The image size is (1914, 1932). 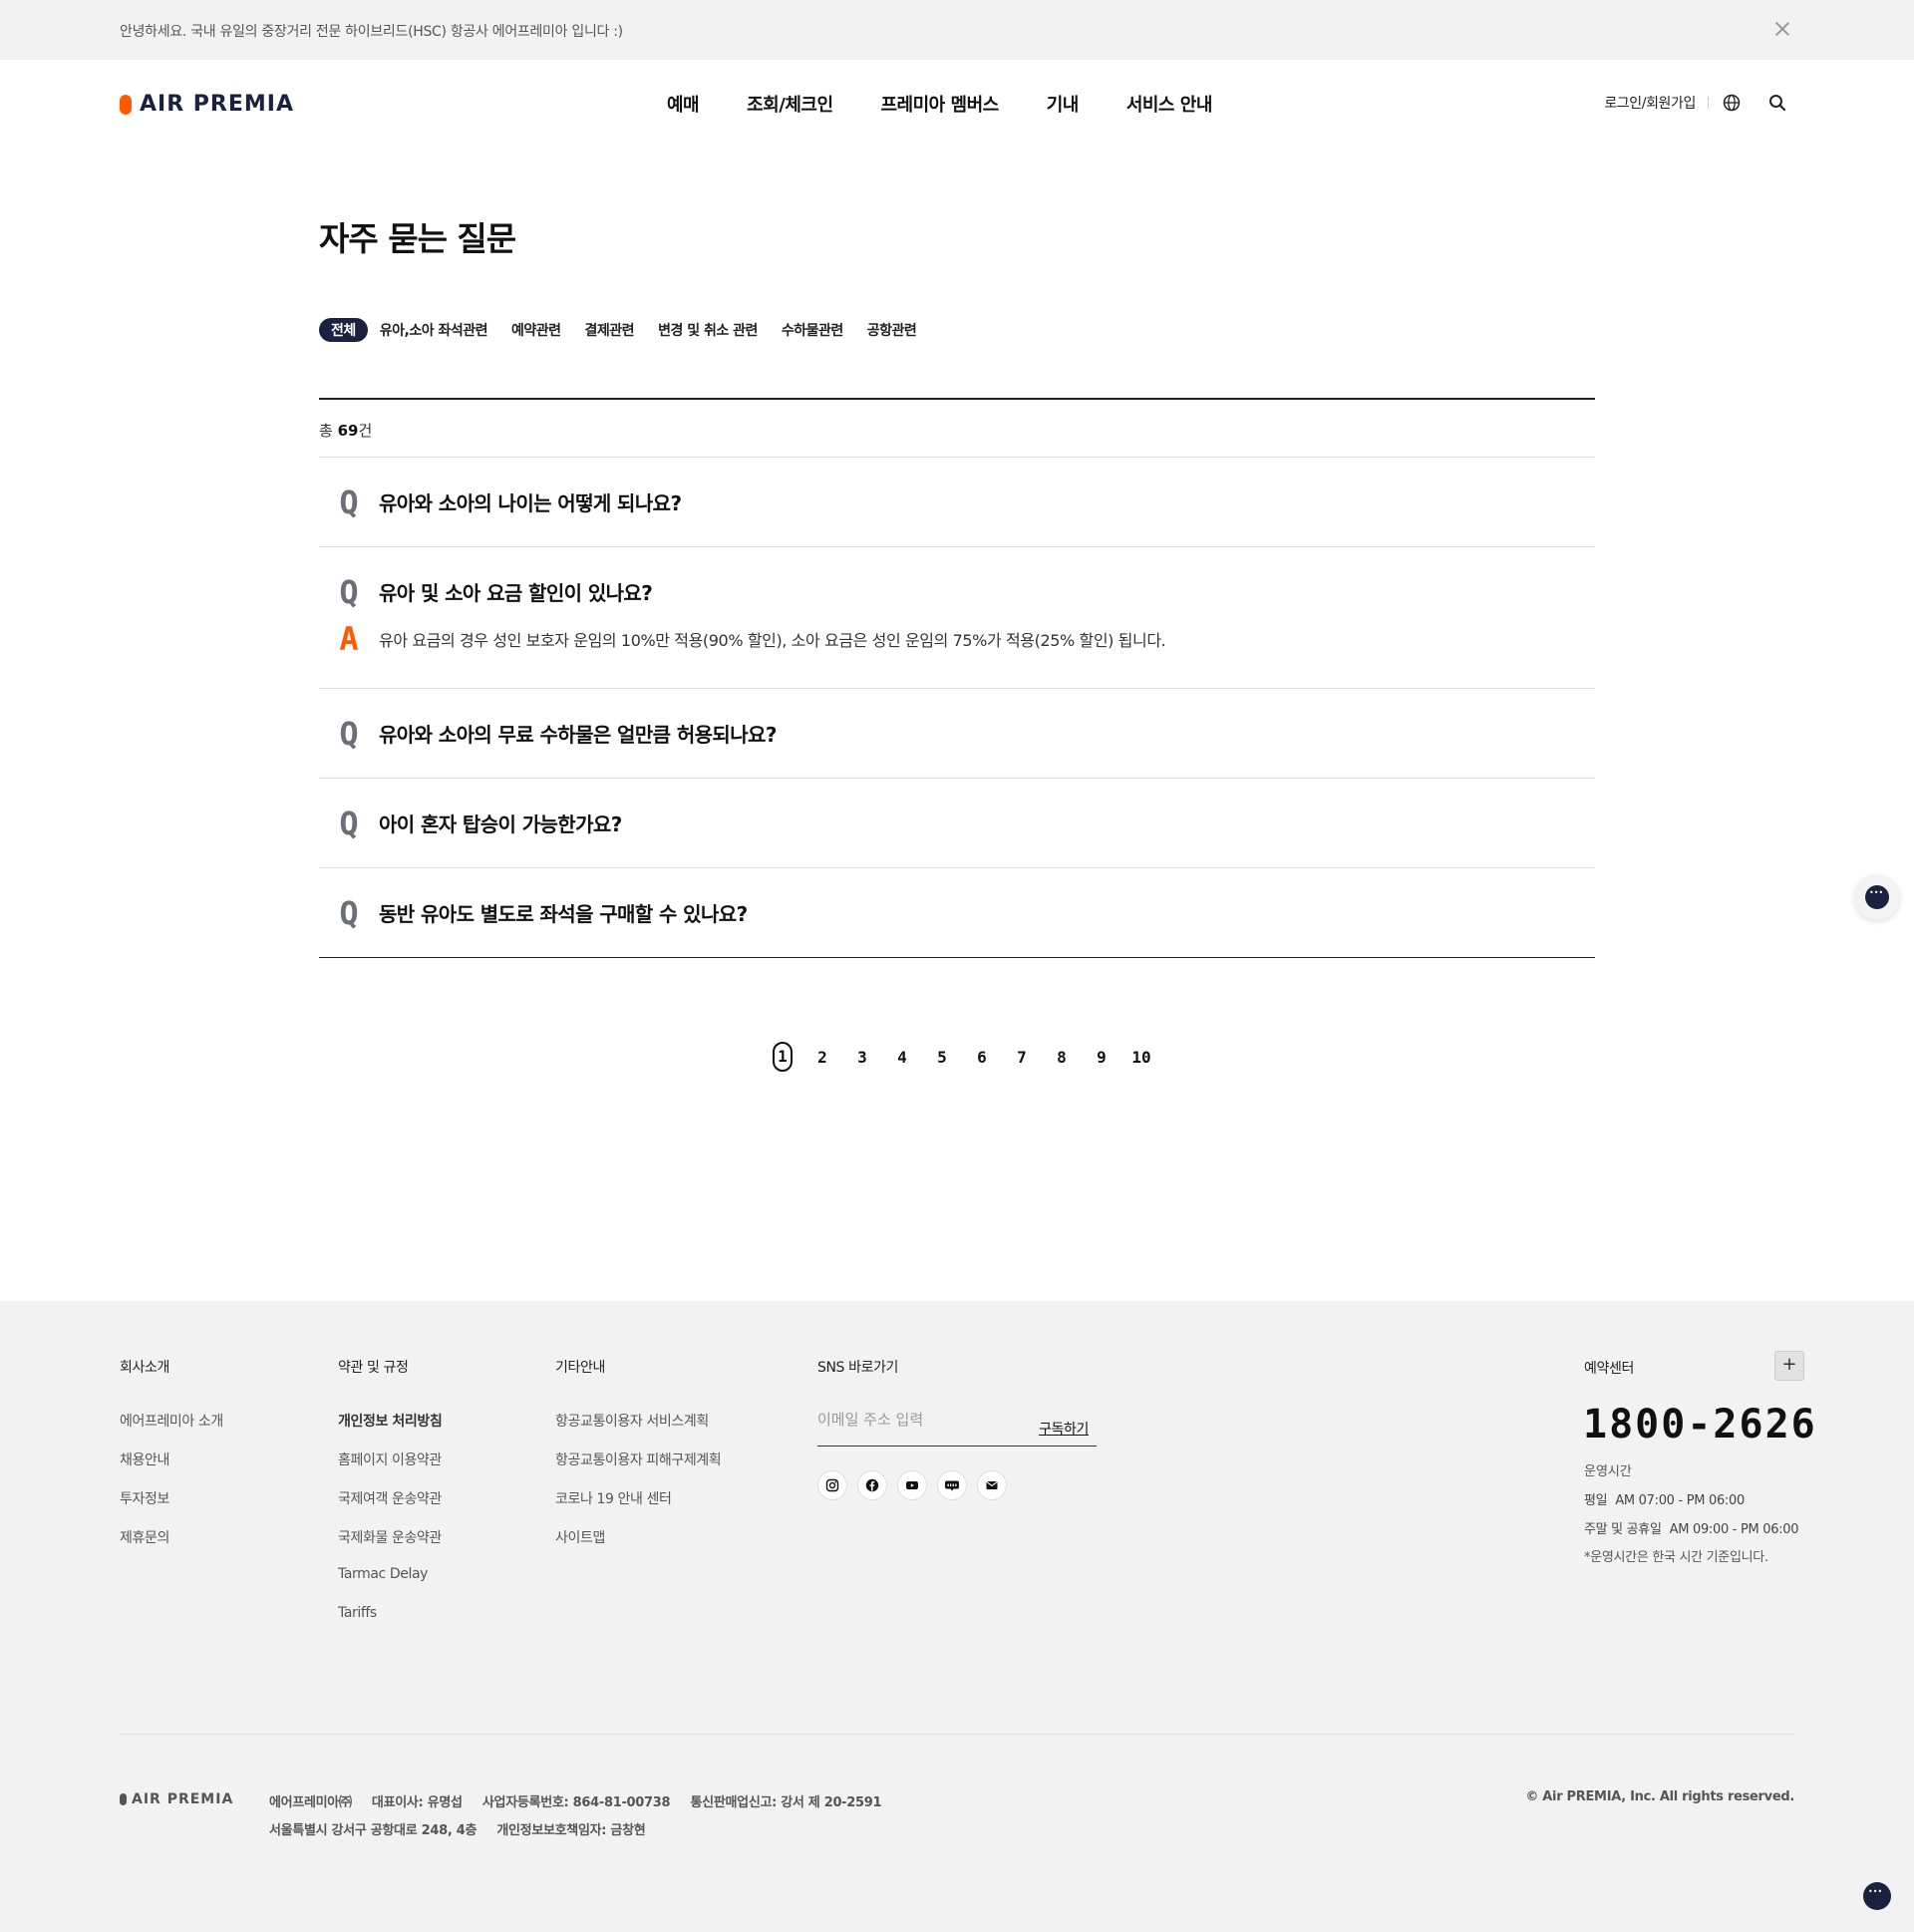 I want to click on page-10: 10, so click(x=1141, y=1057).